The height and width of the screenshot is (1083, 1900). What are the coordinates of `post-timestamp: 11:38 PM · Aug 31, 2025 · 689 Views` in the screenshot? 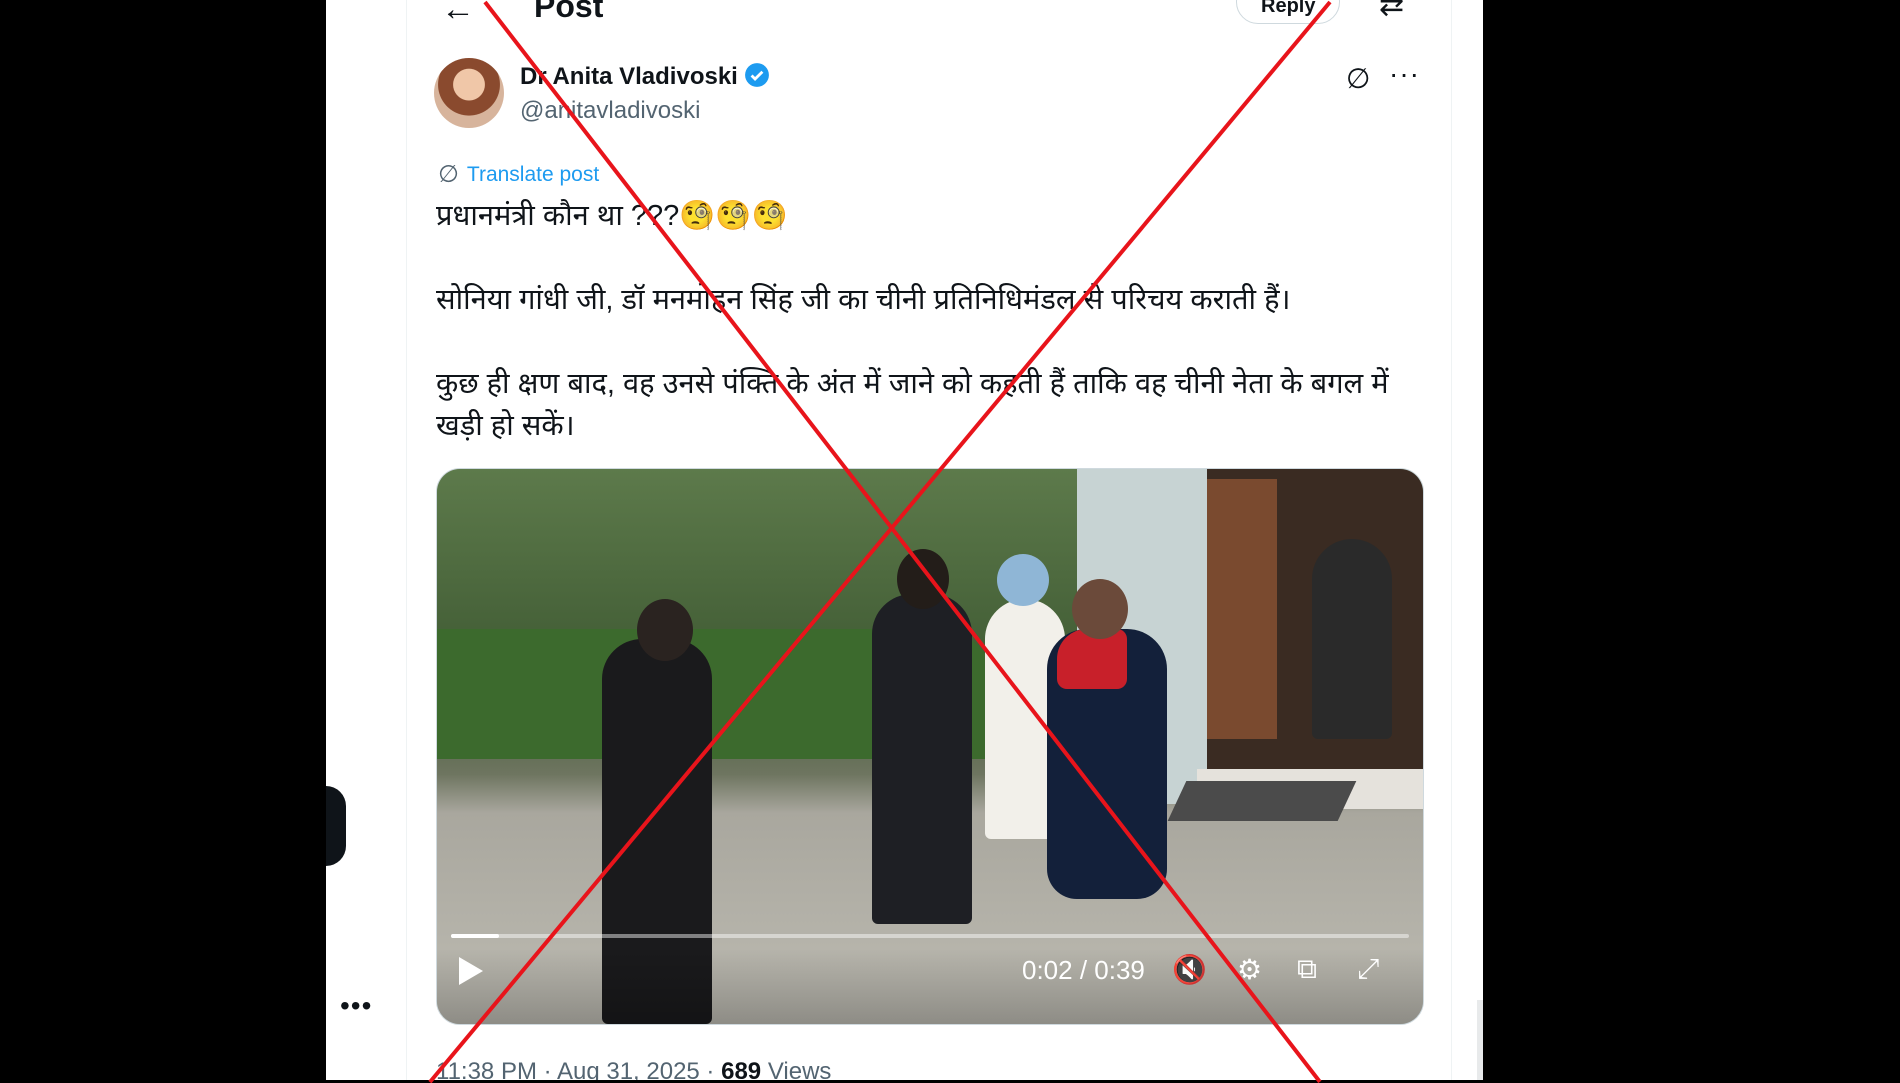 It's located at (633, 1069).